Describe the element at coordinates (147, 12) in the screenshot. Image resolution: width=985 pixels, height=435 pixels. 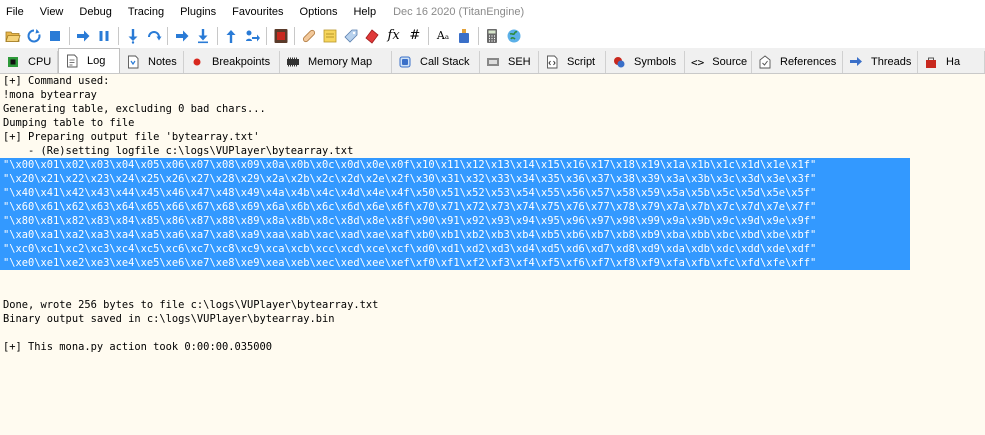
I see `menu-tracing: Tracing` at that location.